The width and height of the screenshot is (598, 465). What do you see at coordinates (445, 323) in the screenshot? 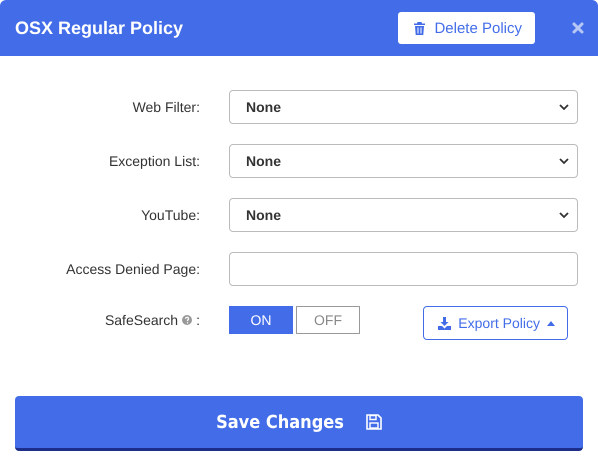
I see `download-icon` at bounding box center [445, 323].